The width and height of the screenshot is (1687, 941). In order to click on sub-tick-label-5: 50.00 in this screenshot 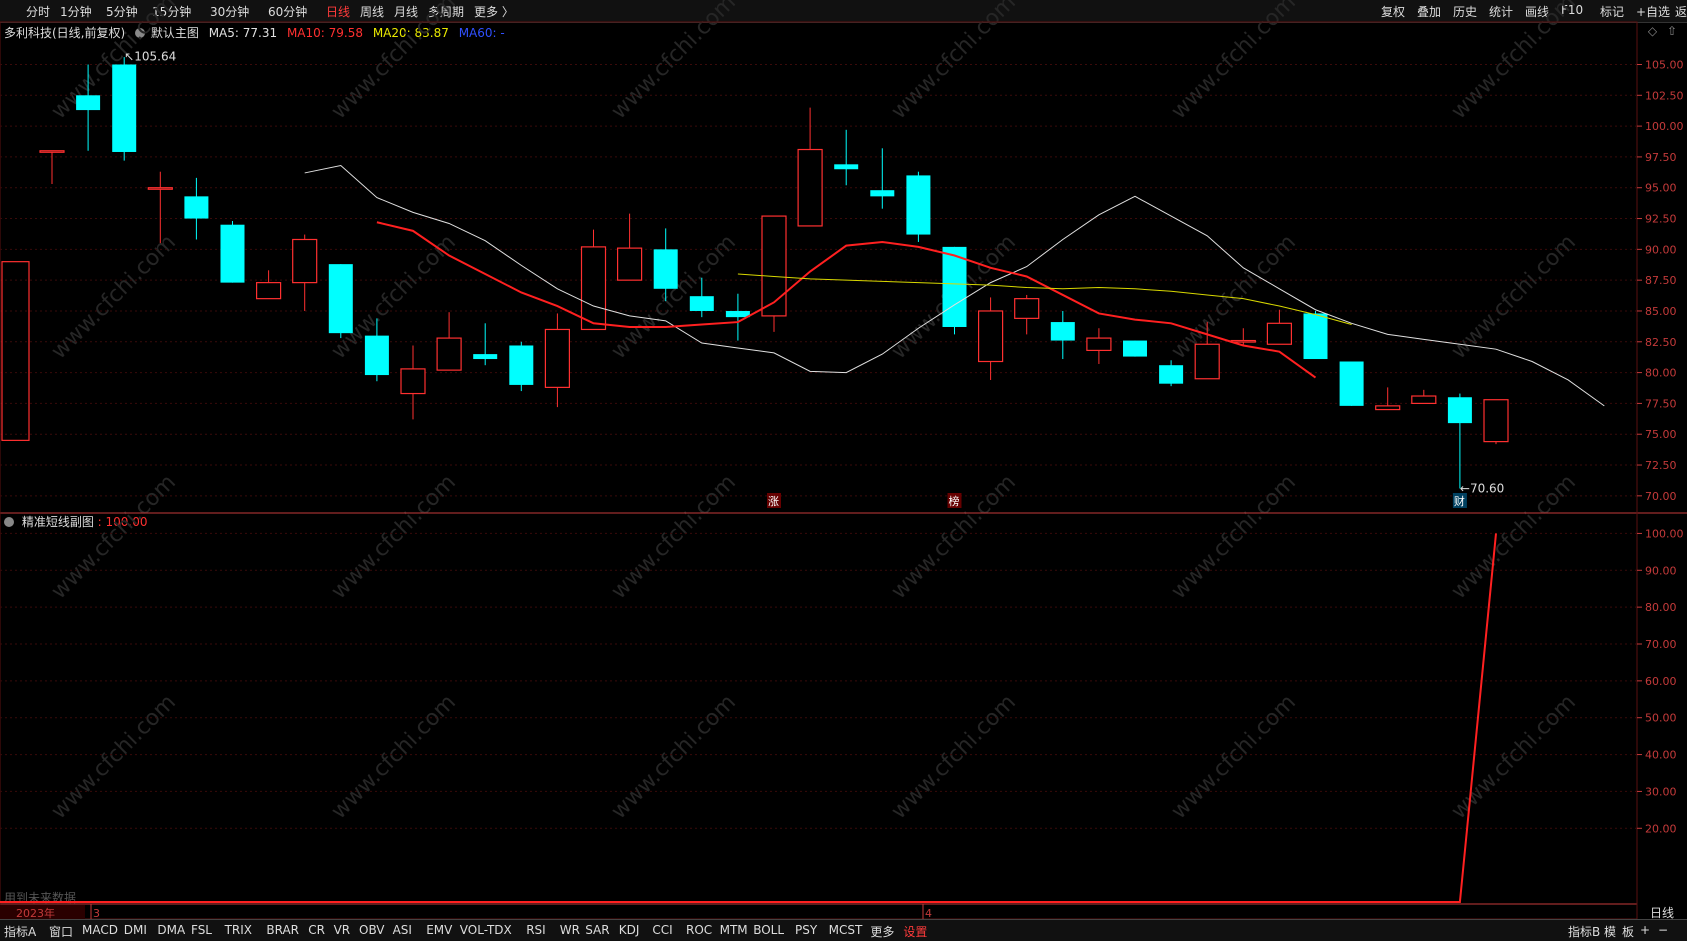, I will do `click(1661, 718)`.